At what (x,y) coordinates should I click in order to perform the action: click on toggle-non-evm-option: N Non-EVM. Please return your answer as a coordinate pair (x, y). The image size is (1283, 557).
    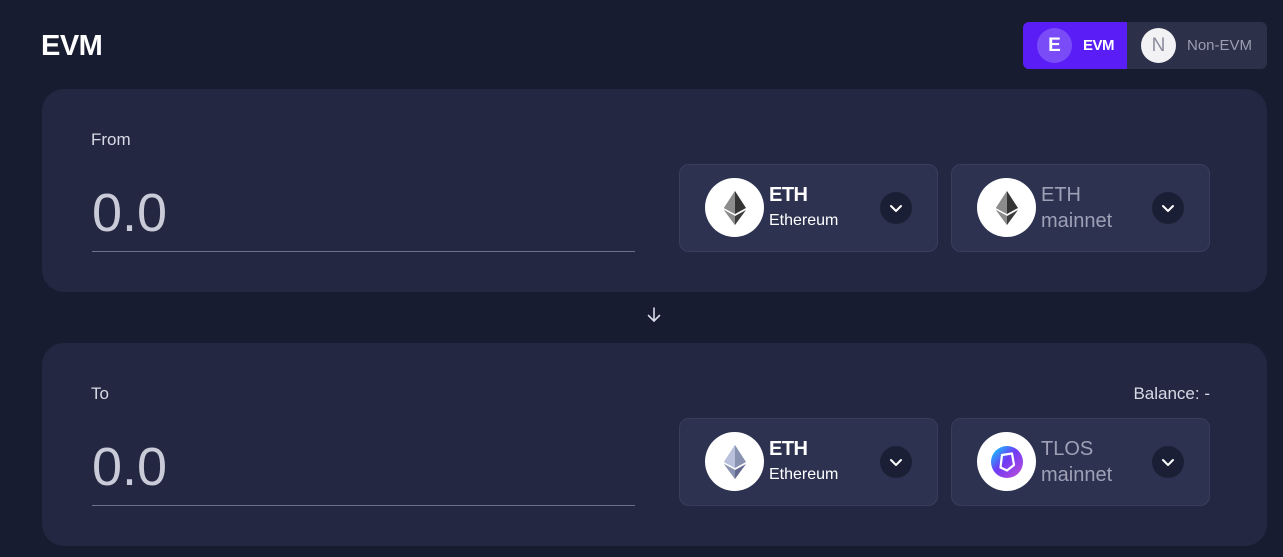
    Looking at the image, I should click on (1197, 45).